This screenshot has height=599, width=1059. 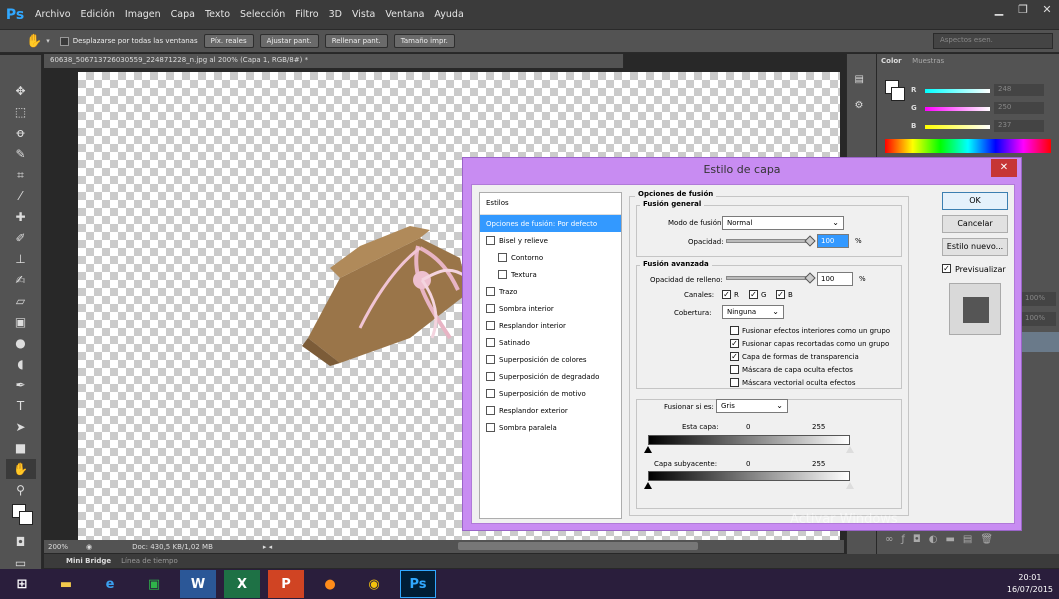 I want to click on tab-mini-bridge: Mini Bridge, so click(x=88, y=561).